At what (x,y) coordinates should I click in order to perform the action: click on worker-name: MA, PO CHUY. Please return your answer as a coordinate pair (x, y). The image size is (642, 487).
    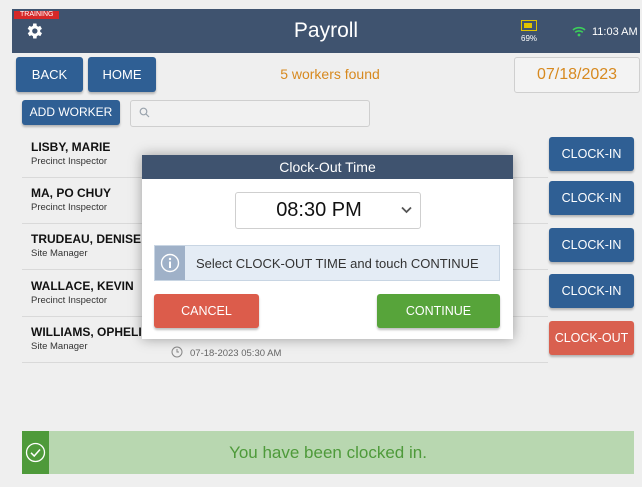
    Looking at the image, I should click on (71, 193).